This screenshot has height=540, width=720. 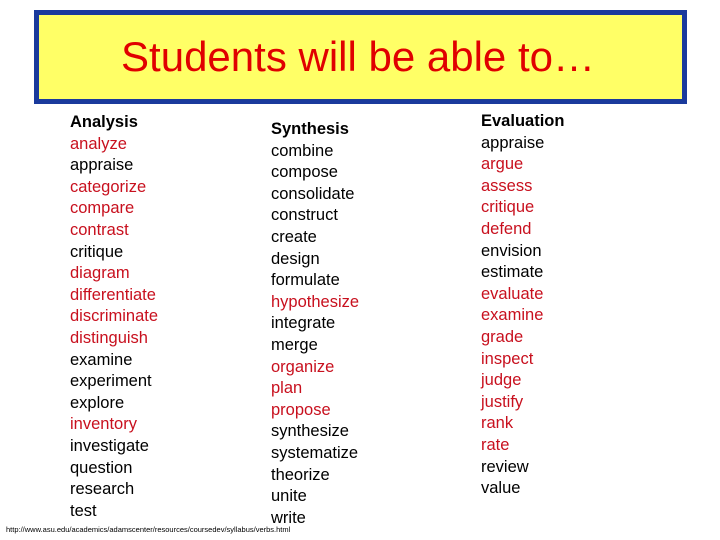 I want to click on verb-item: judge, so click(x=501, y=380).